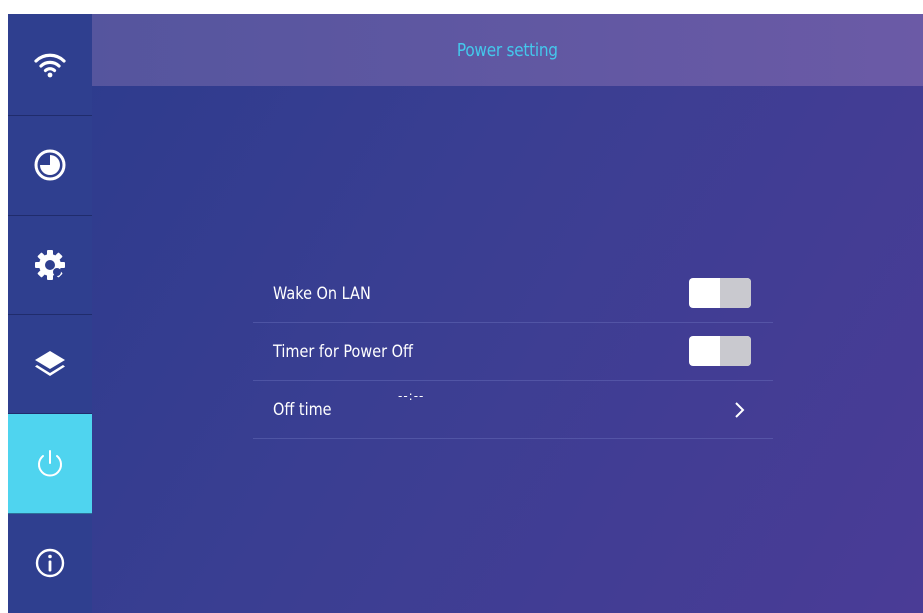  I want to click on setting-row-off-time: Off time --:--, so click(513, 410).